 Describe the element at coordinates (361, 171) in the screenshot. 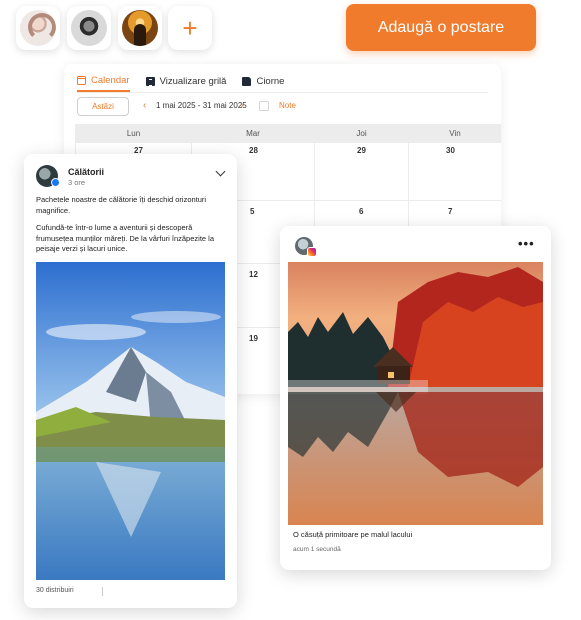

I see `calendar-day-cell: 29` at that location.